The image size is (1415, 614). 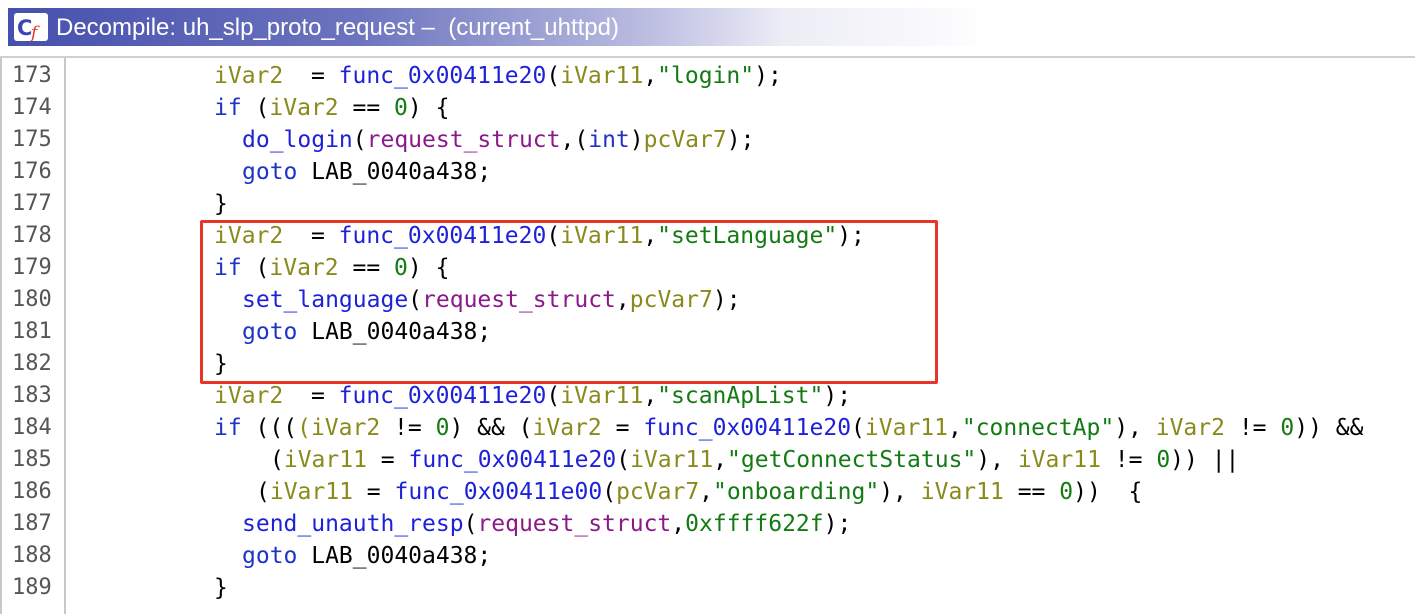 What do you see at coordinates (707, 172) in the screenshot?
I see `code-line: 176 goto LAB_0040a438;` at bounding box center [707, 172].